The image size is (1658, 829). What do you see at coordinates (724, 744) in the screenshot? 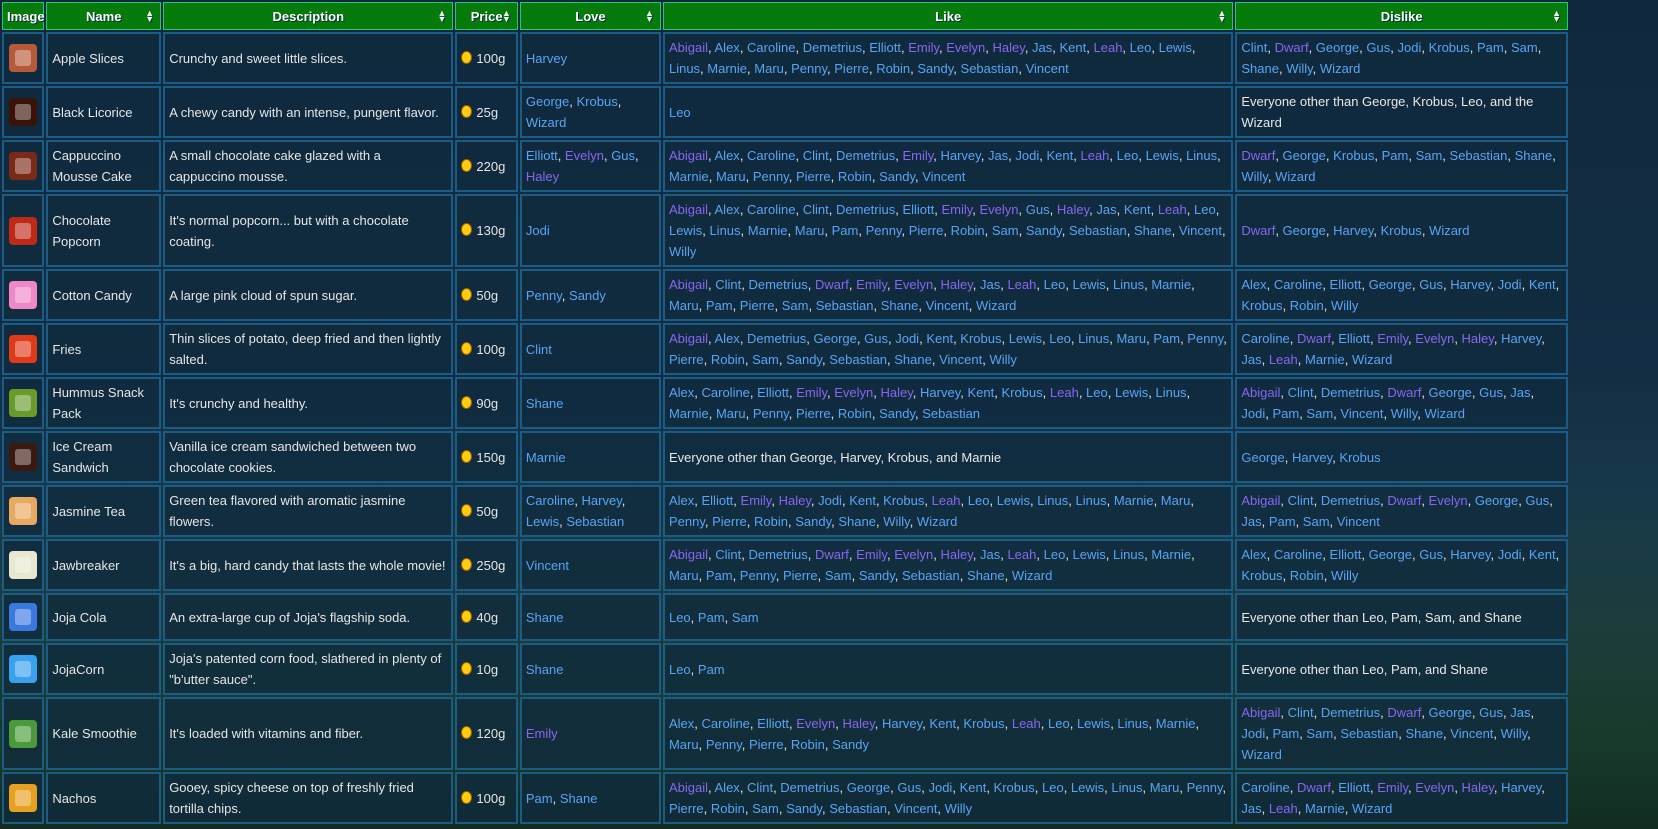
I see `villager-link: Penny` at bounding box center [724, 744].